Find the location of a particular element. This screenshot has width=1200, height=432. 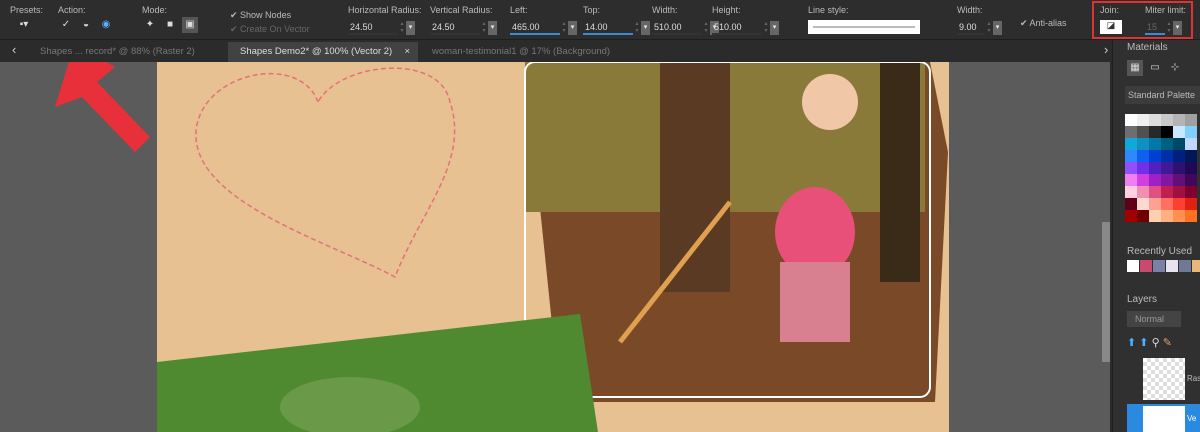

color-palette is located at coordinates (1161, 168).